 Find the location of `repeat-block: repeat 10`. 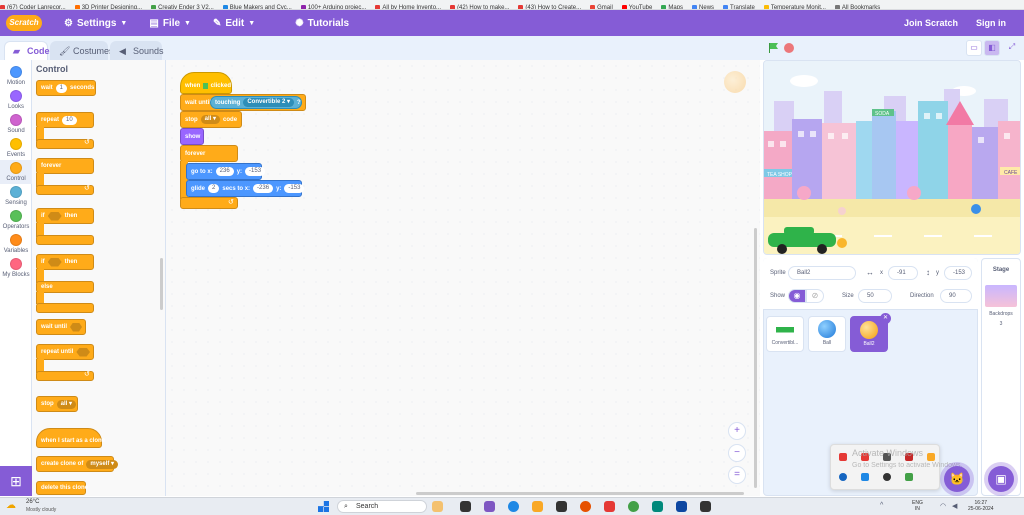

repeat-block: repeat 10 is located at coordinates (65, 120).